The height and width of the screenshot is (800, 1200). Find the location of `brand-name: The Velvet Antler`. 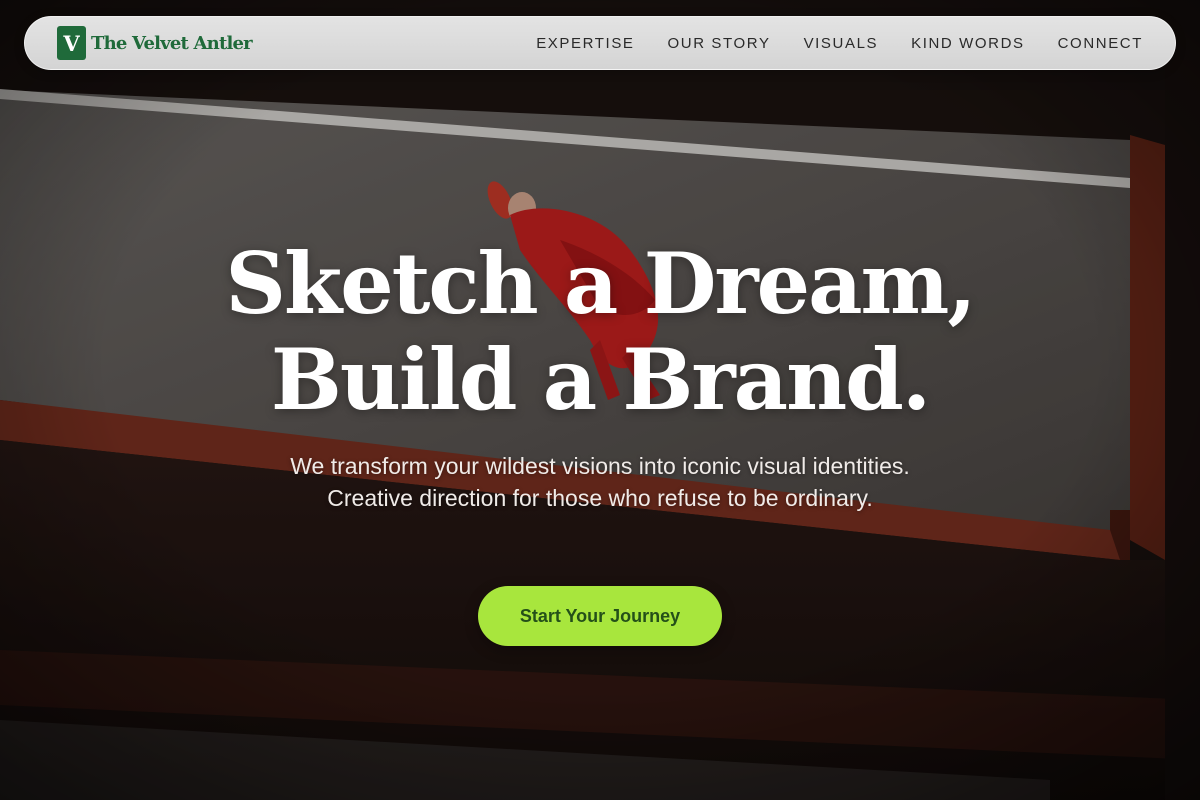

brand-name: The Velvet Antler is located at coordinates (172, 43).